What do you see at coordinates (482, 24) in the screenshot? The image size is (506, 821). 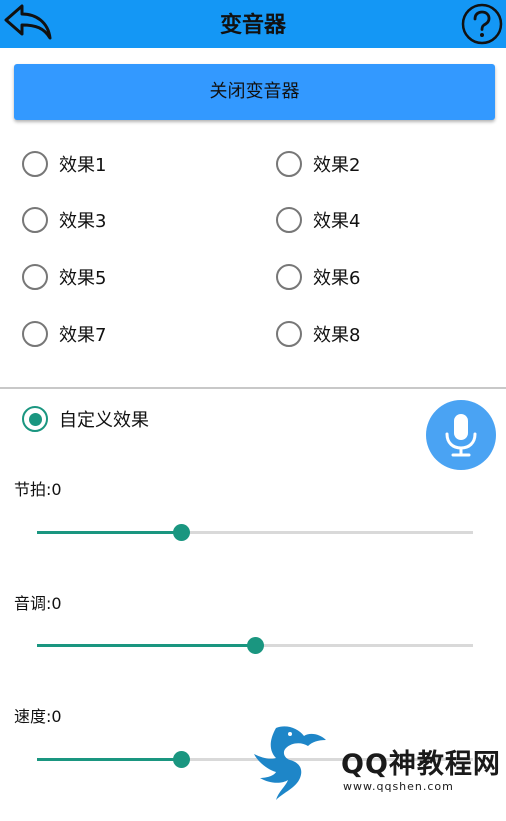 I see `help-circle-icon` at bounding box center [482, 24].